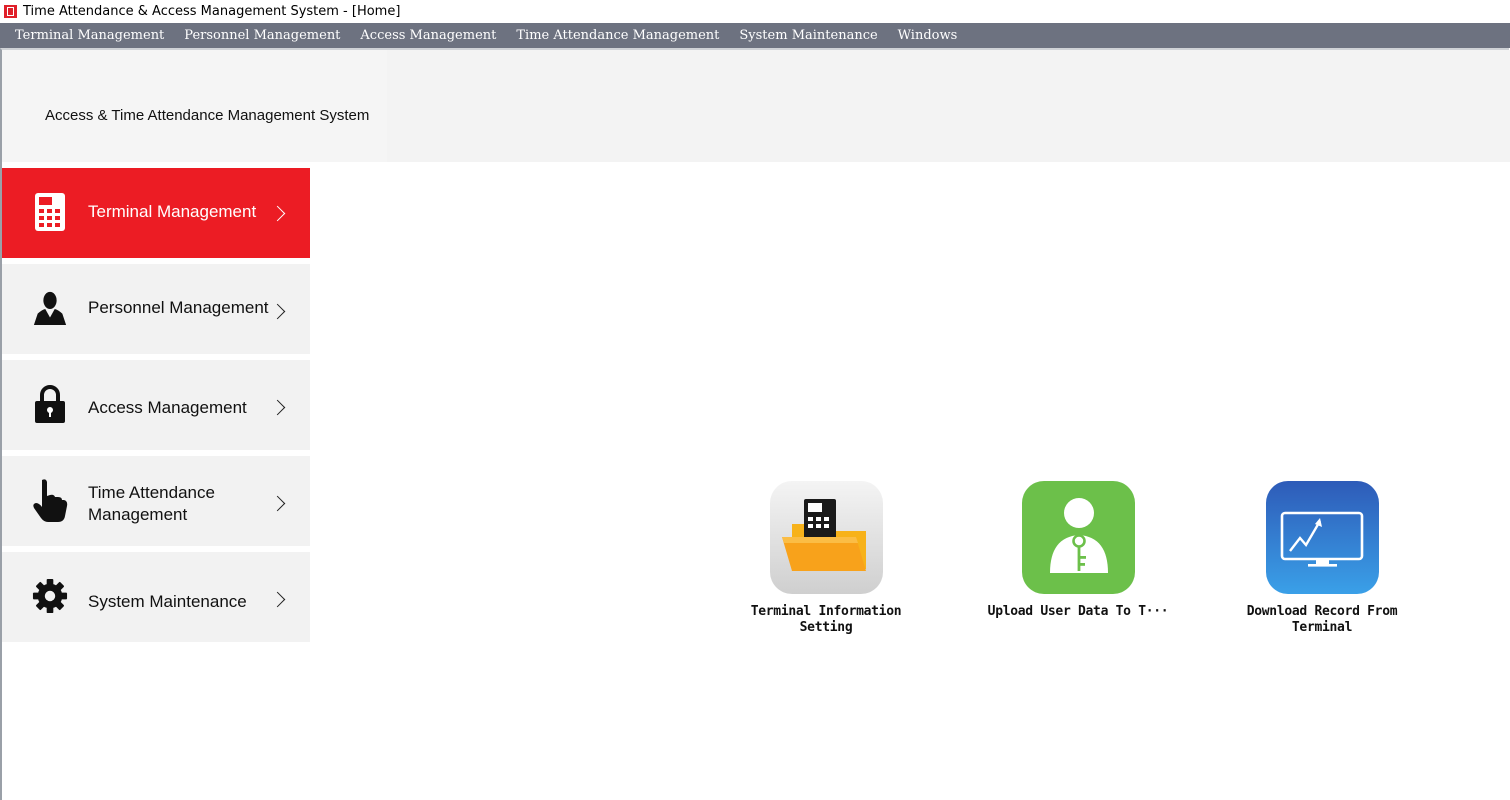 This screenshot has height=800, width=1510. I want to click on sidebar-item-system-maintenance: System Maintenance, so click(156, 597).